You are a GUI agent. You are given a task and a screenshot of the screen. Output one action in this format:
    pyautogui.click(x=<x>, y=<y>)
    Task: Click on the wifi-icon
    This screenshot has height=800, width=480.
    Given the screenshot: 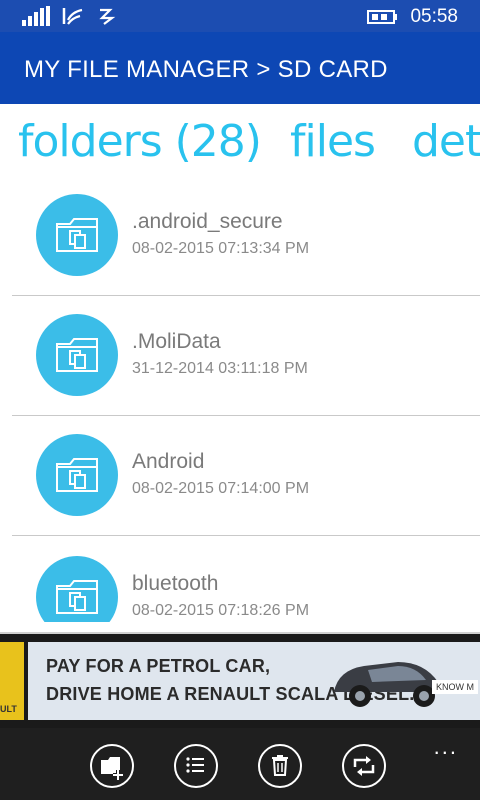 What is the action you would take?
    pyautogui.click(x=72, y=16)
    